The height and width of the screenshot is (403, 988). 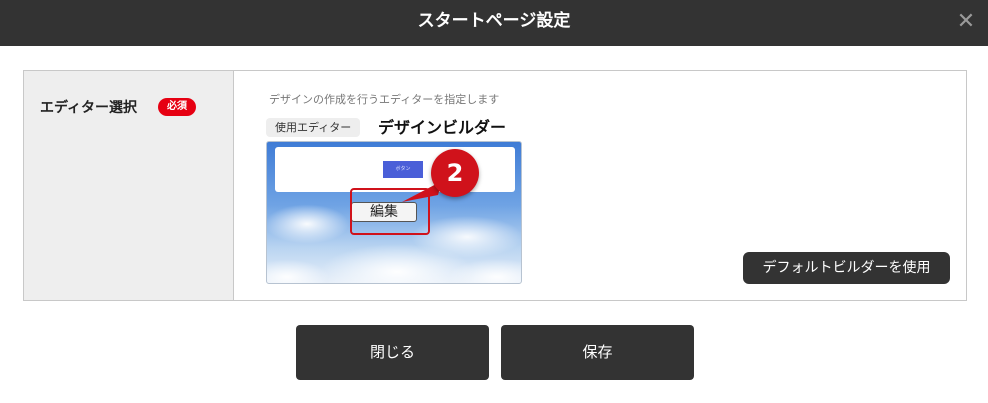 What do you see at coordinates (455, 173) in the screenshot?
I see `step-marker: 2` at bounding box center [455, 173].